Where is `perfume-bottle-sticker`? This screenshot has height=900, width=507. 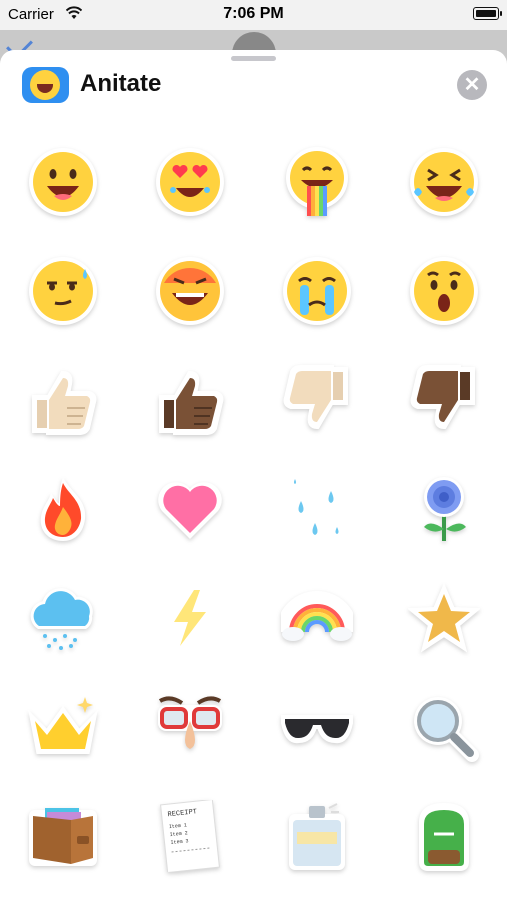 perfume-bottle-sticker is located at coordinates (317, 836).